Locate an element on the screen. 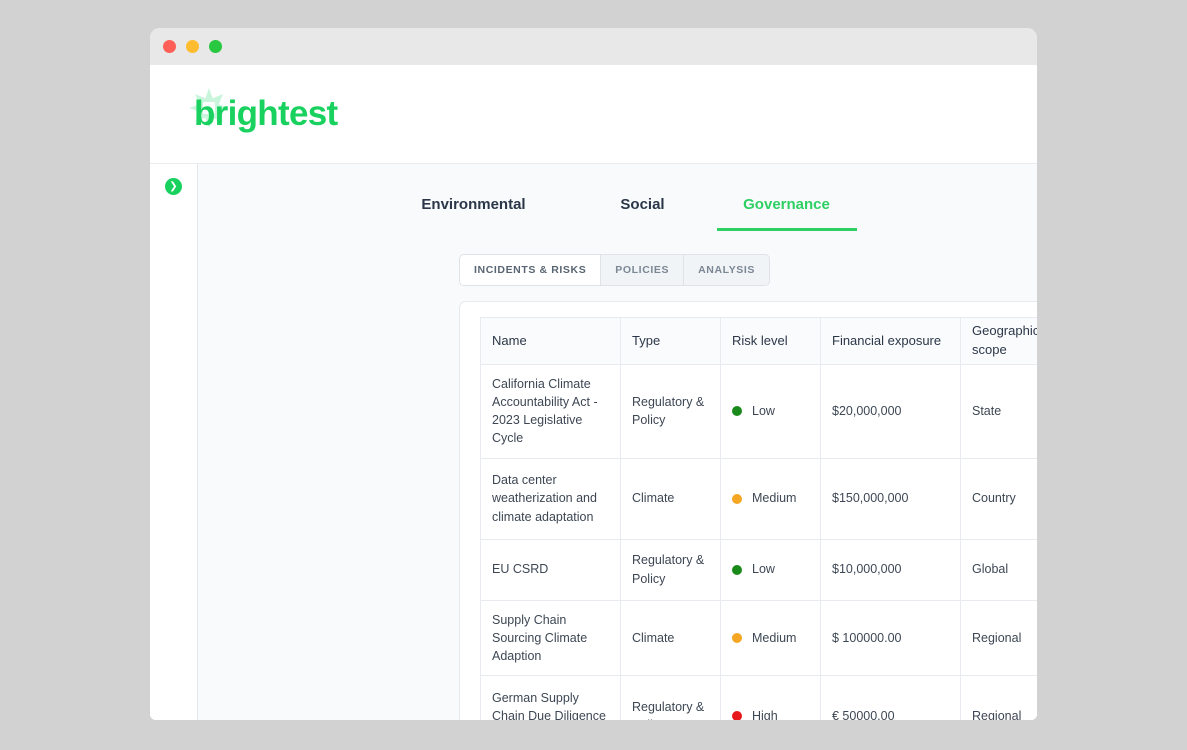 This screenshot has height=750, width=1187. tab-environmental-label: Environmental is located at coordinates (473, 204).